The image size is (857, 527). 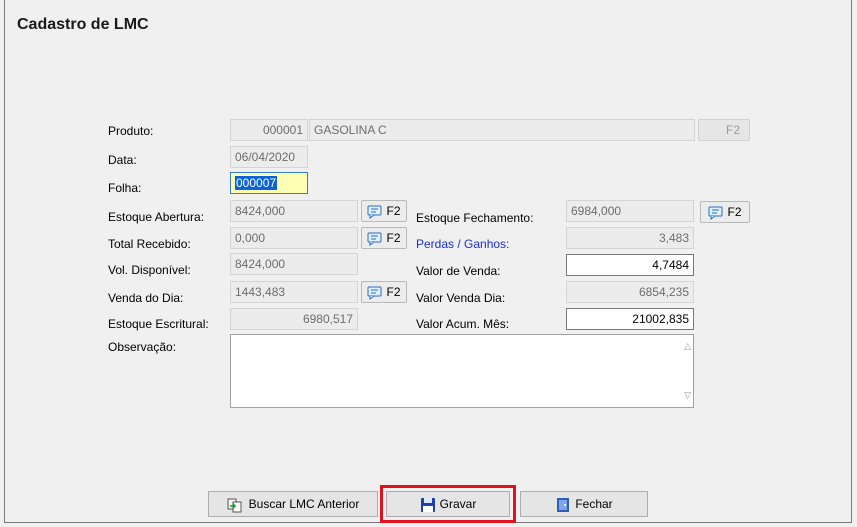 I want to click on produto-label: Produto:, so click(x=131, y=131).